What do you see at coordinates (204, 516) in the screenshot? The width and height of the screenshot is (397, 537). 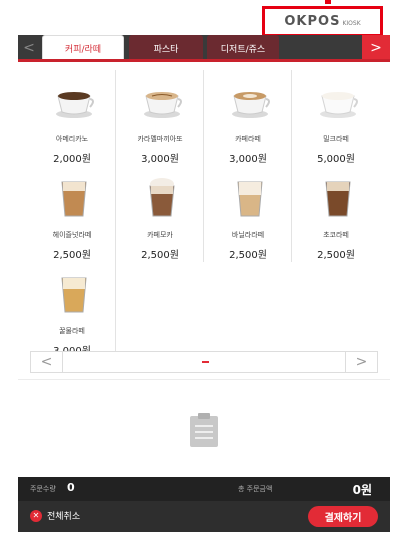 I see `action-bar: ✕ 전체취소 결제하기` at bounding box center [204, 516].